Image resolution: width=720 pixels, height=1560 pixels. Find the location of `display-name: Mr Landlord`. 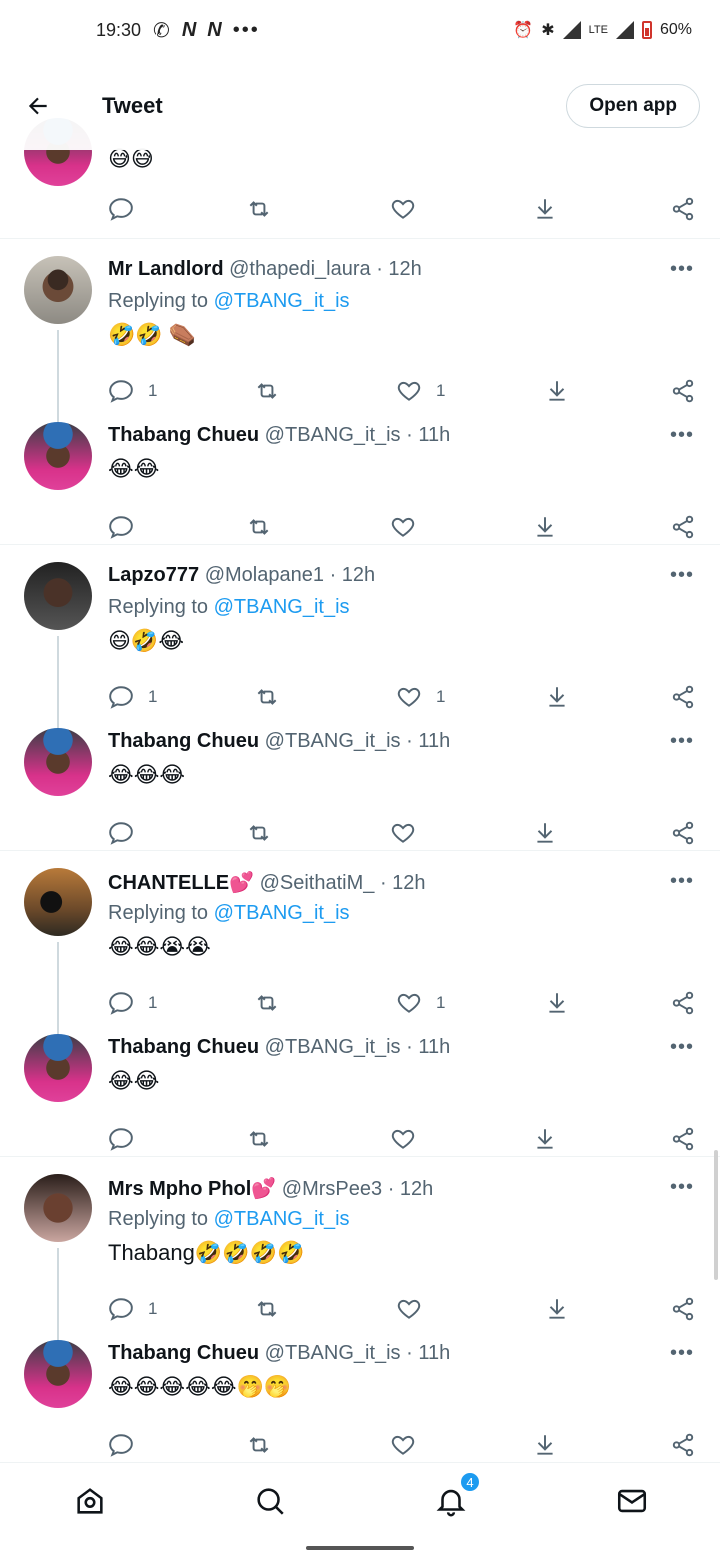

display-name: Mr Landlord is located at coordinates (166, 269).